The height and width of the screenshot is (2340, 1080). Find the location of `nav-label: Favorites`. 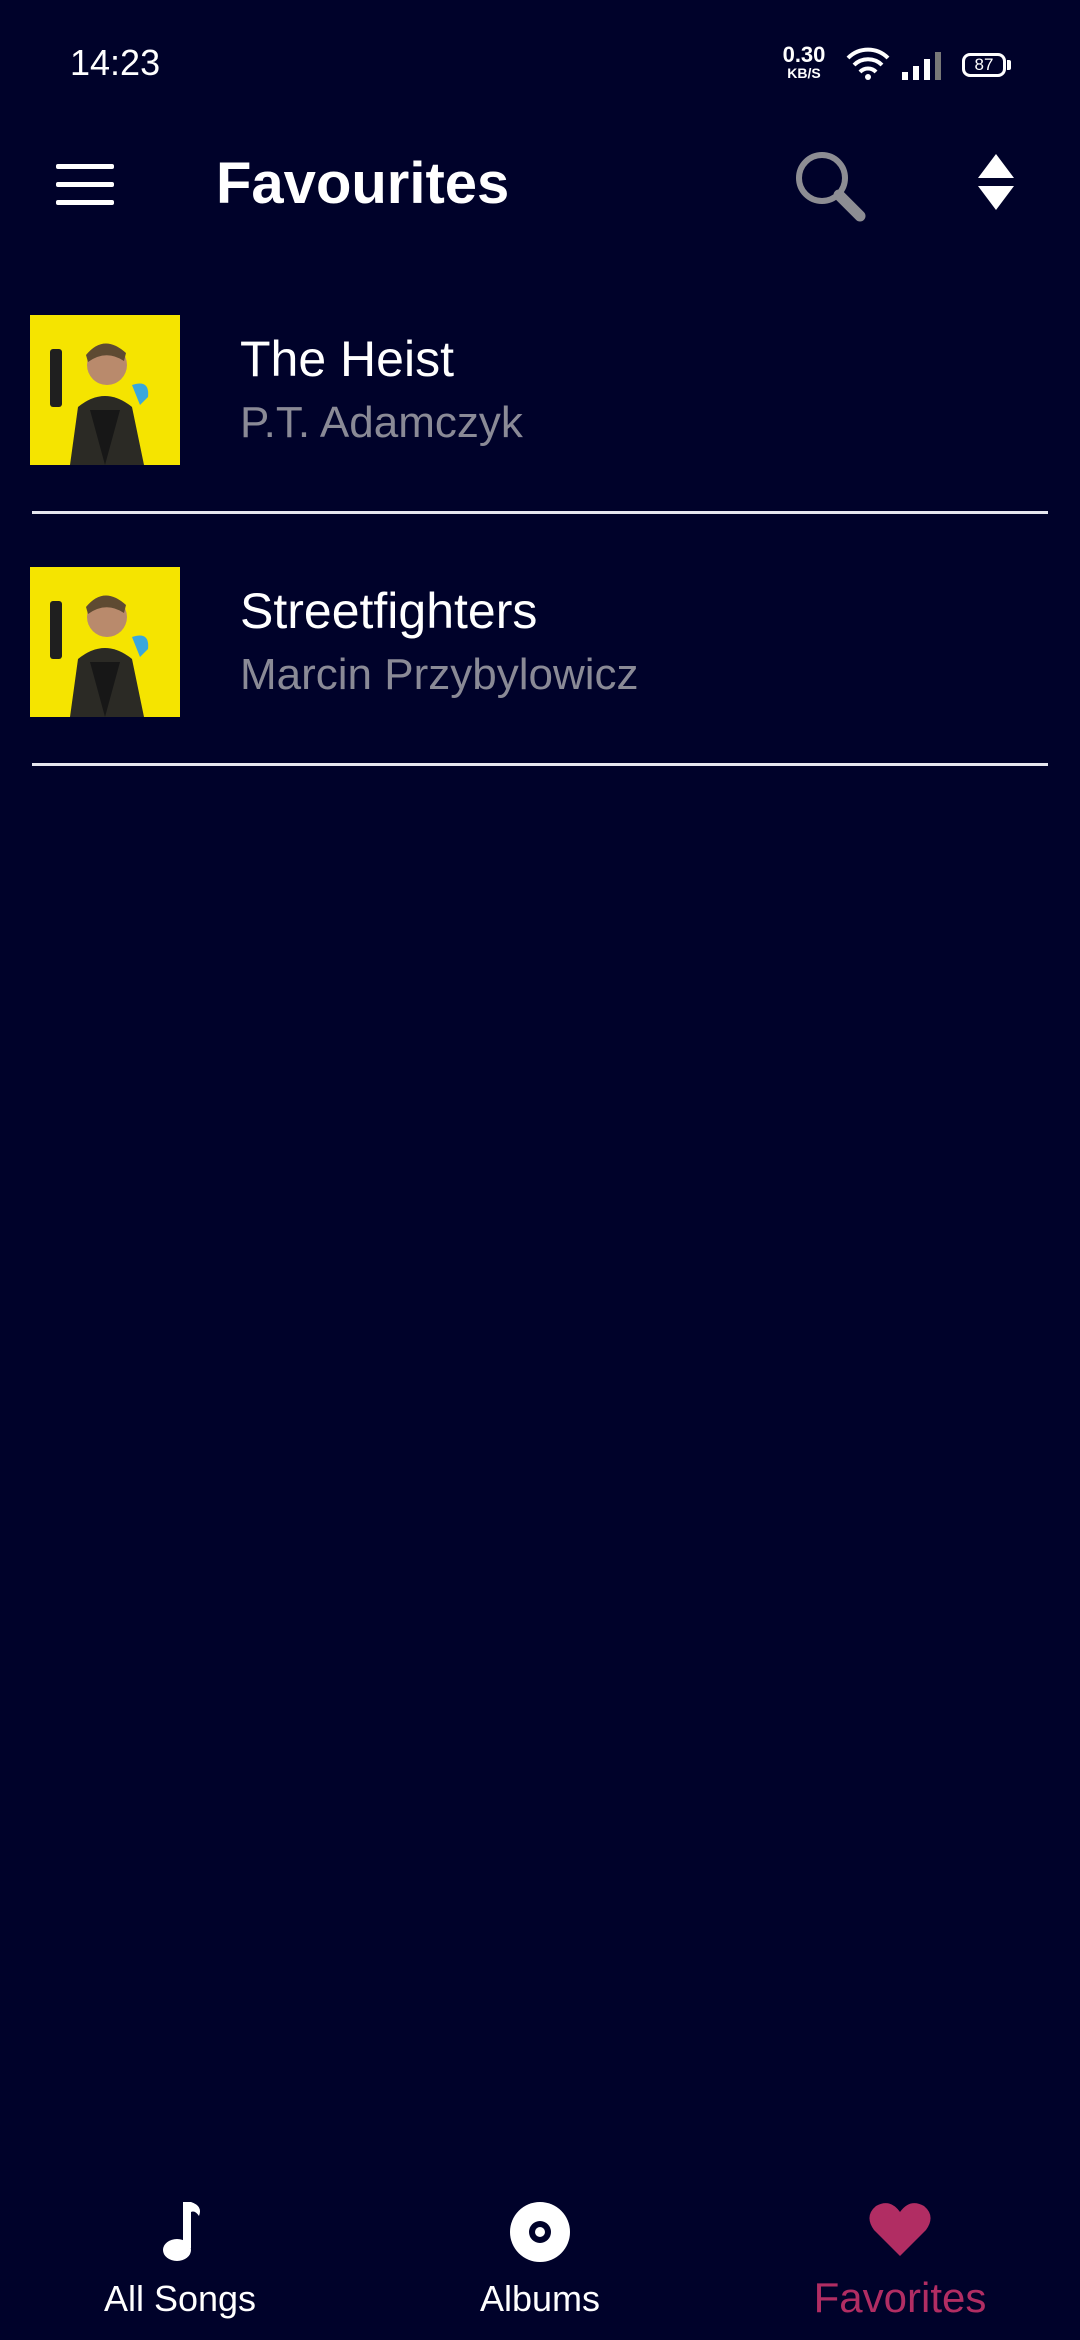

nav-label: Favorites is located at coordinates (900, 2297).